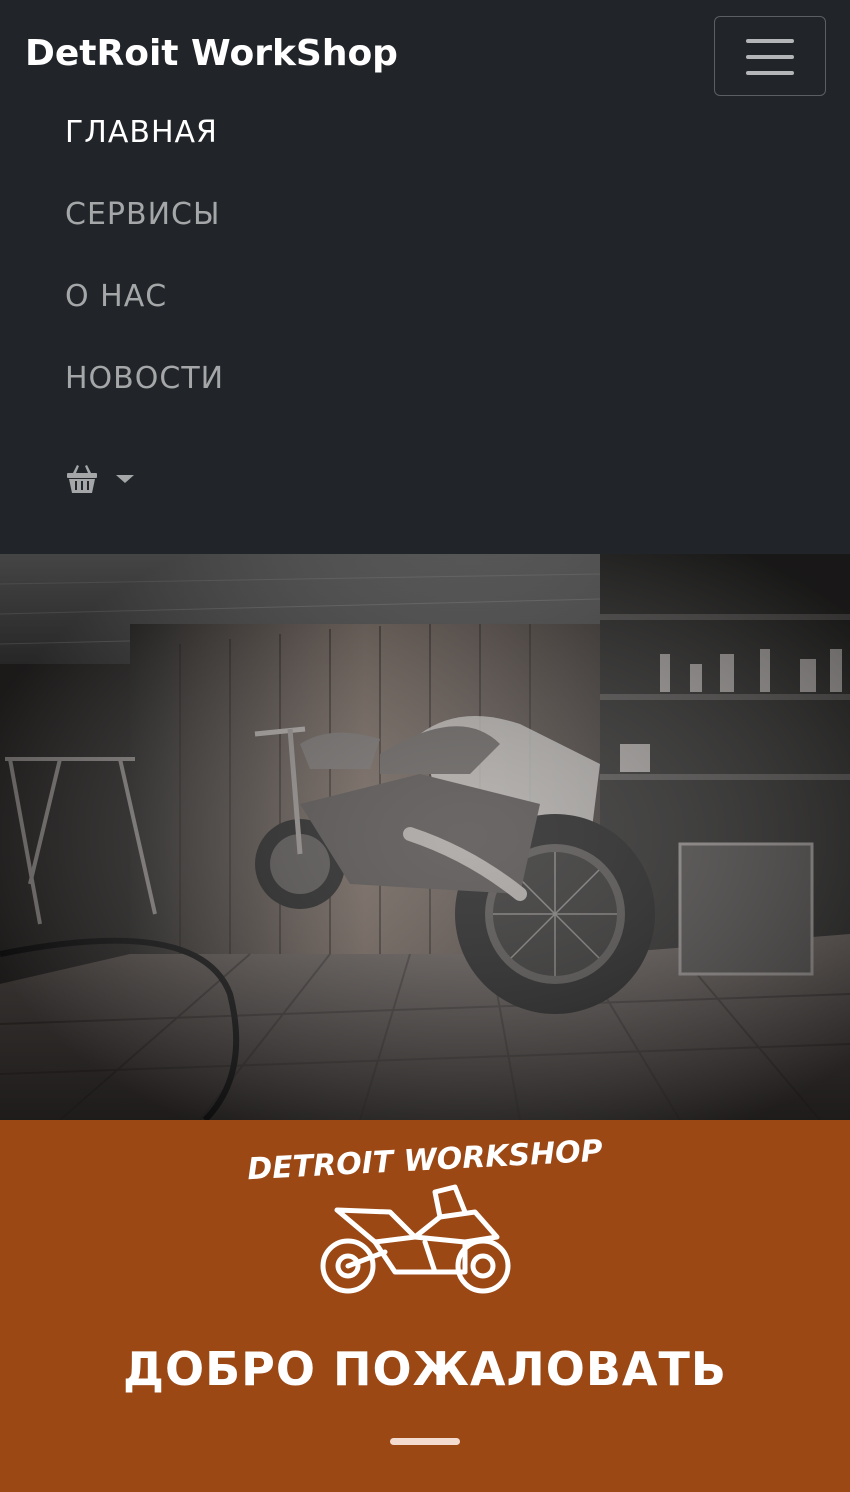 The width and height of the screenshot is (850, 1492). I want to click on brand-logo: DetRoit WorkShop, so click(211, 53).